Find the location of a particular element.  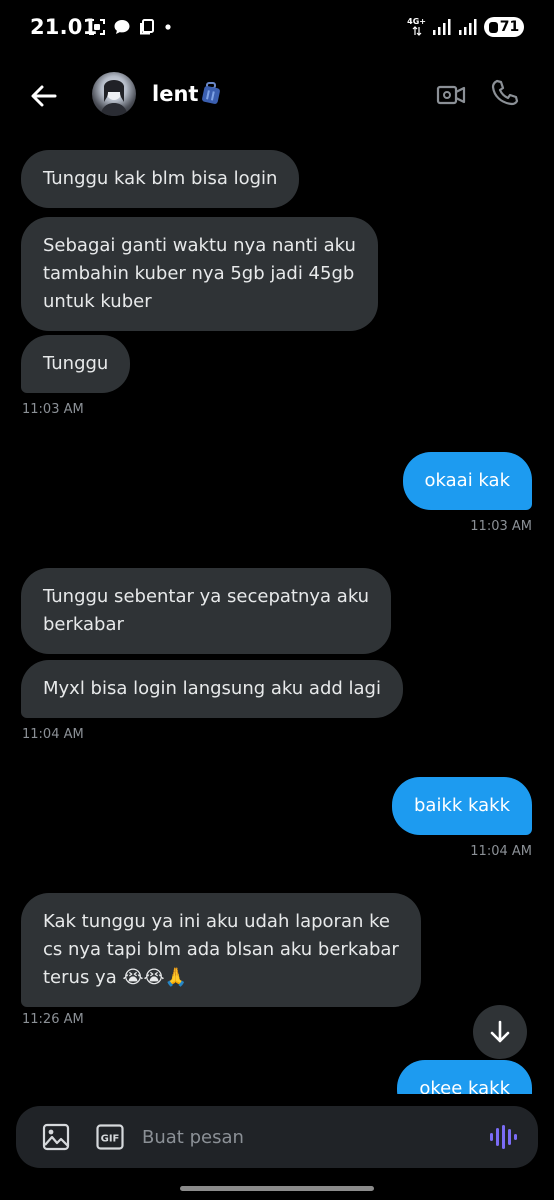

gif-label: GIF is located at coordinates (110, 1139).